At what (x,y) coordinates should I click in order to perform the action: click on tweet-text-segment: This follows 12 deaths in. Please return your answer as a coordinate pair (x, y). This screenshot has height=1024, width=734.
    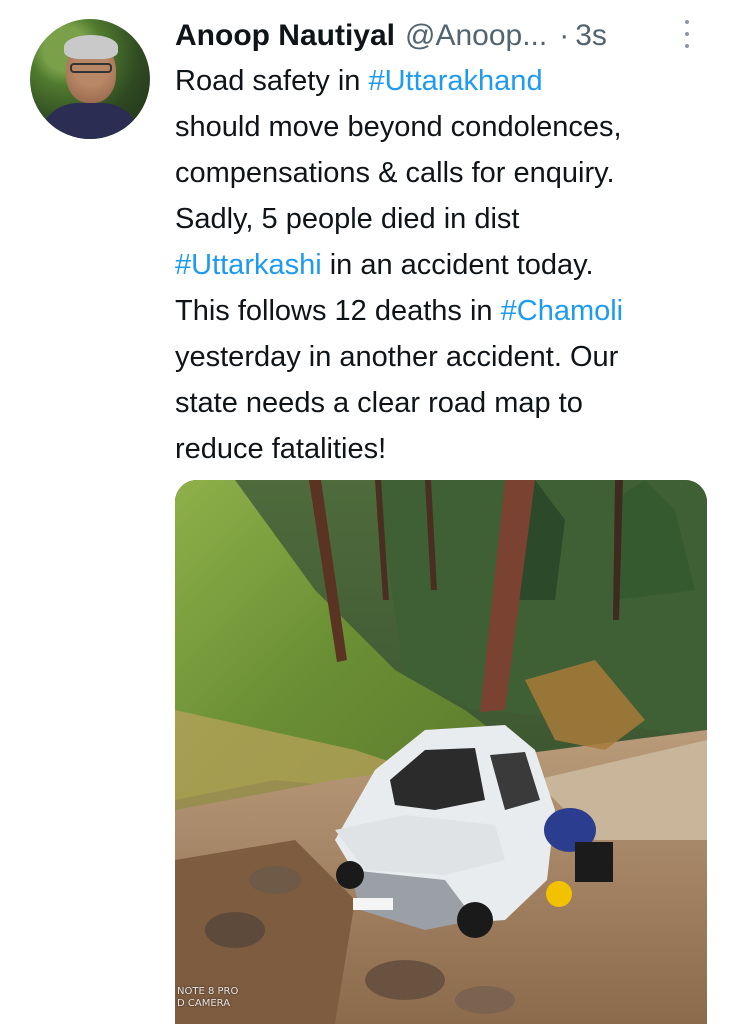
    Looking at the image, I should click on (338, 311).